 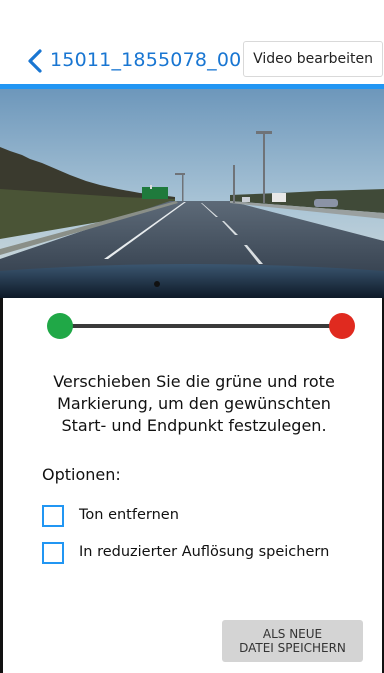 I want to click on save-as-new-file-button: ALS NEUE DATEI SPEICHERN, so click(x=292, y=641).